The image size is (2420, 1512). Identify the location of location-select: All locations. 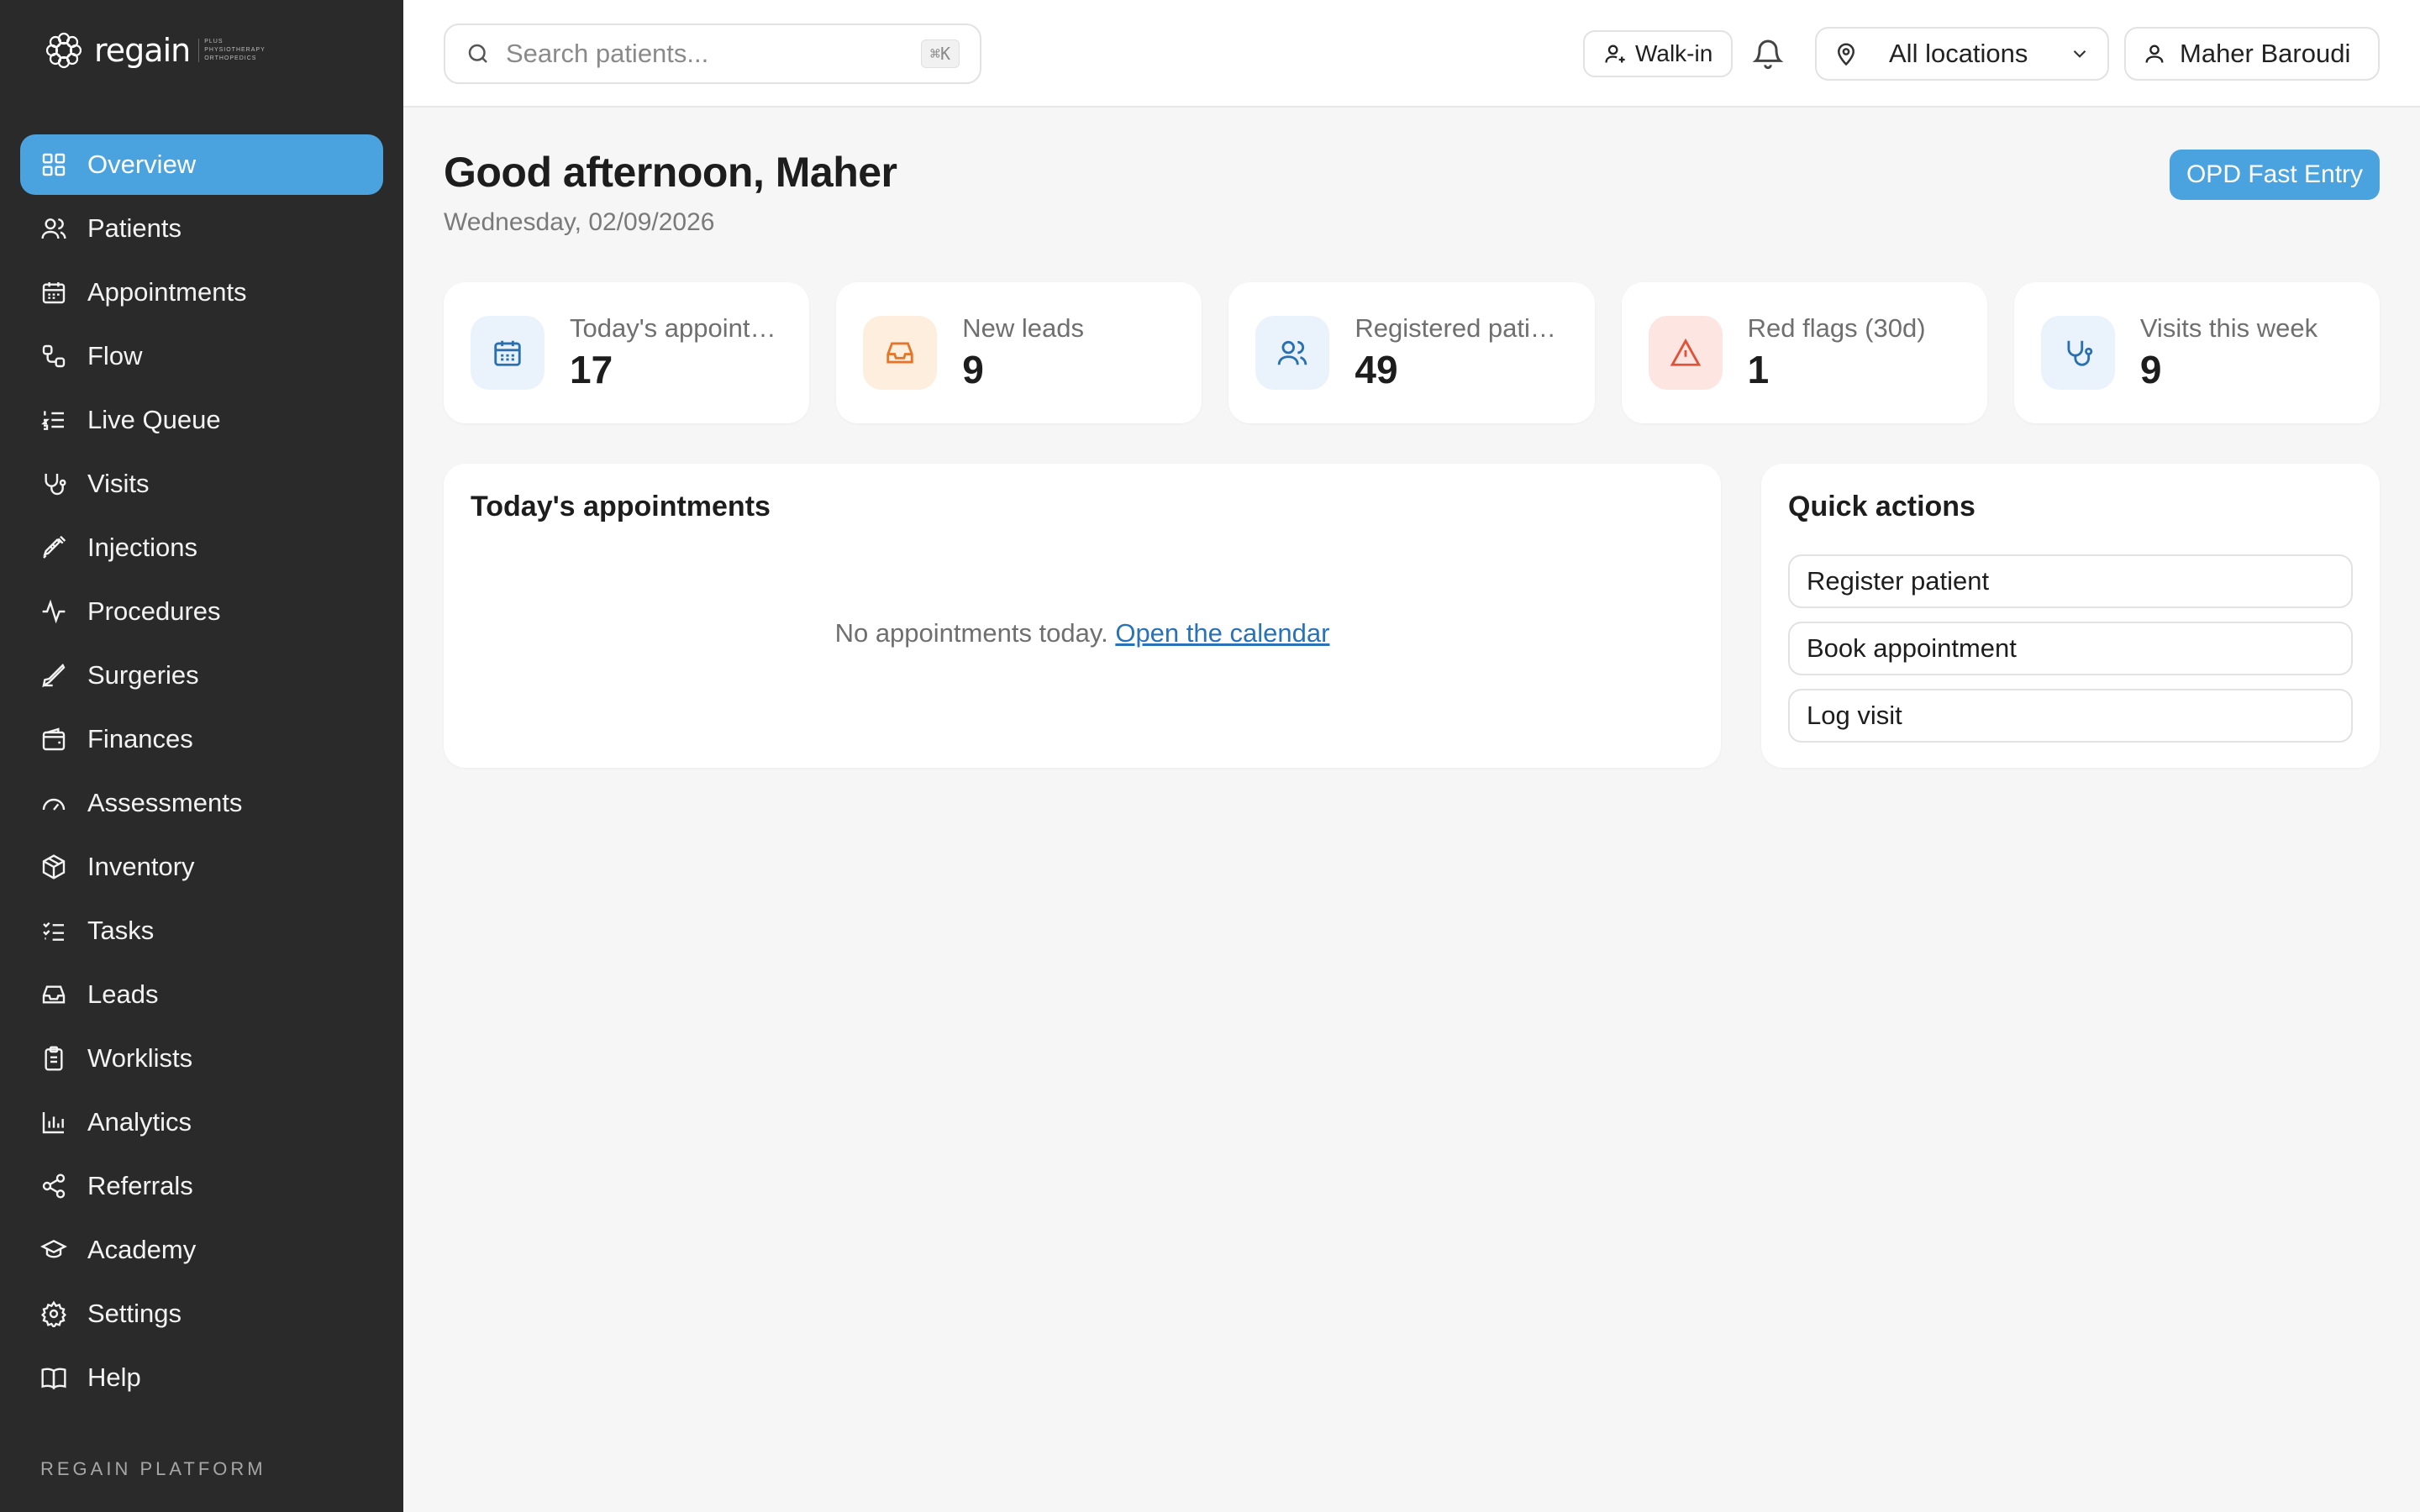
(1962, 54).